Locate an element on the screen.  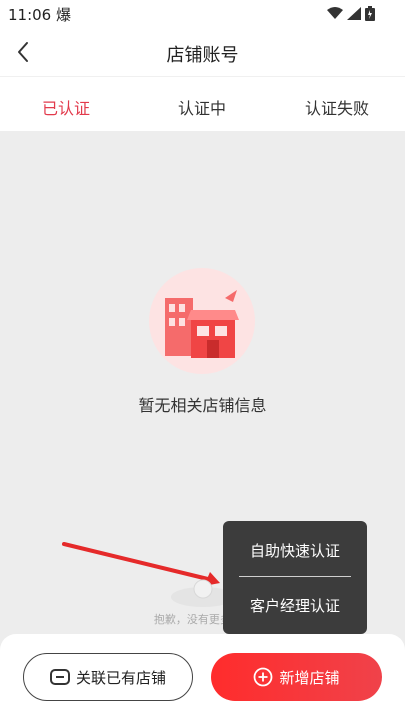
link-existing-shop-button: 关联已有店铺 is located at coordinates (108, 677).